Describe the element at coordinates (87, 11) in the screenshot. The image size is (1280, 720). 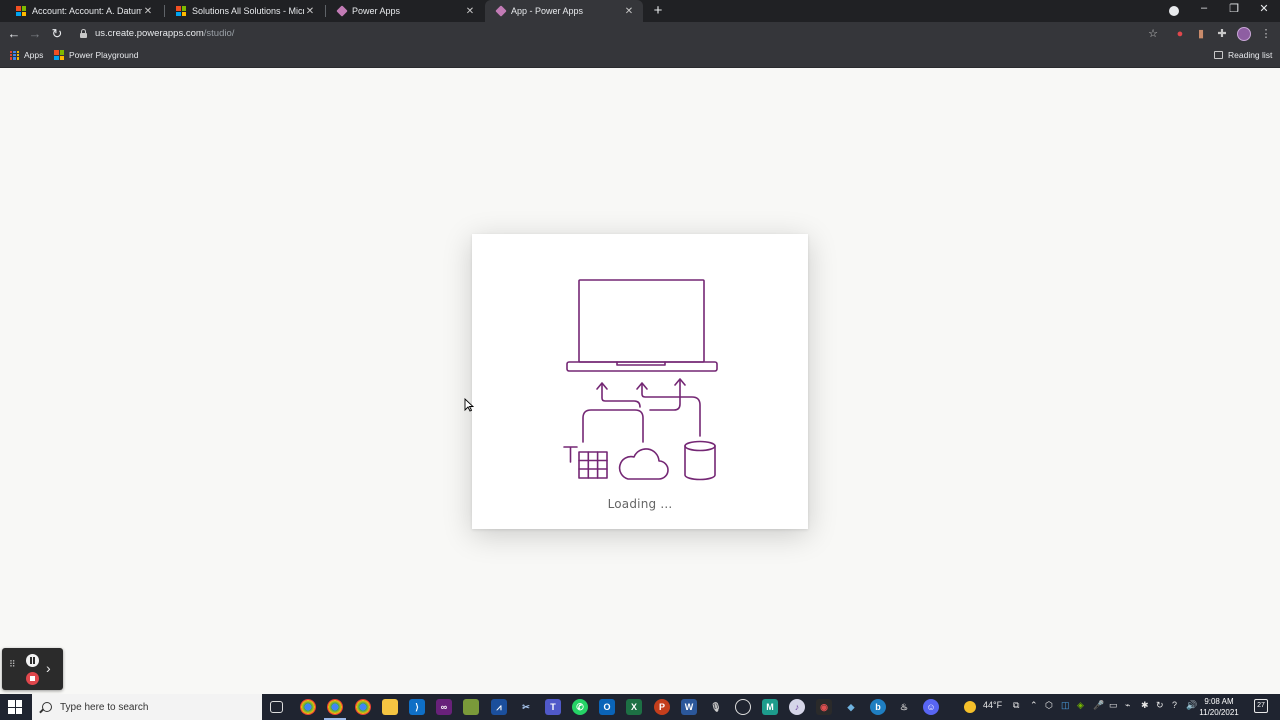
I see `tab-title: Account: Account: A. Datum Corp` at that location.